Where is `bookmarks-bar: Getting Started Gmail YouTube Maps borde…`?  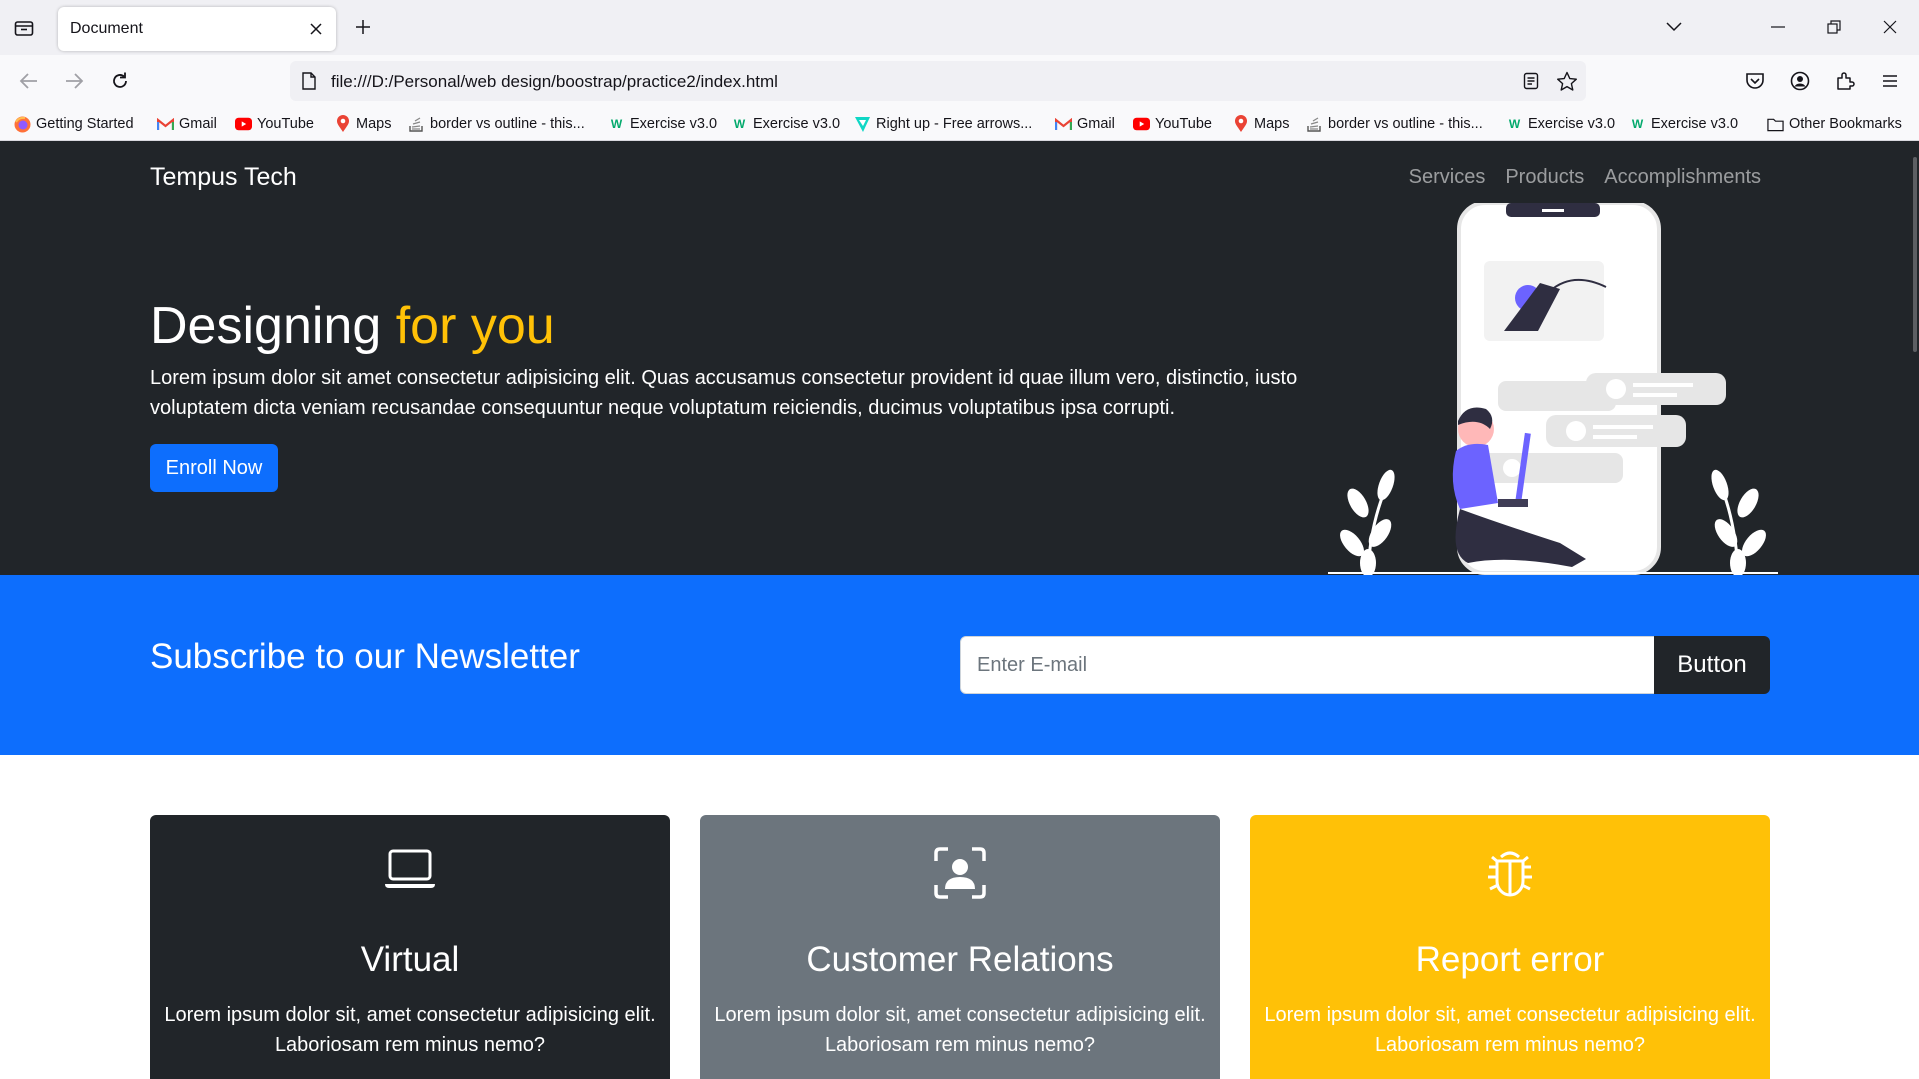 bookmarks-bar: Getting Started Gmail YouTube Maps borde… is located at coordinates (959, 124).